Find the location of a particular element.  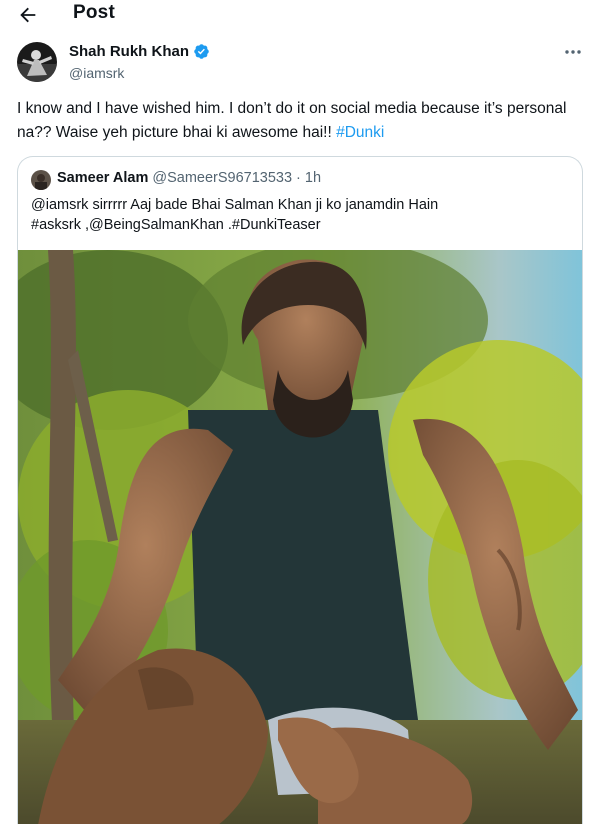

quoted-header: Sameer Alam @SameerS96713533 · 1h is located at coordinates (189, 178).